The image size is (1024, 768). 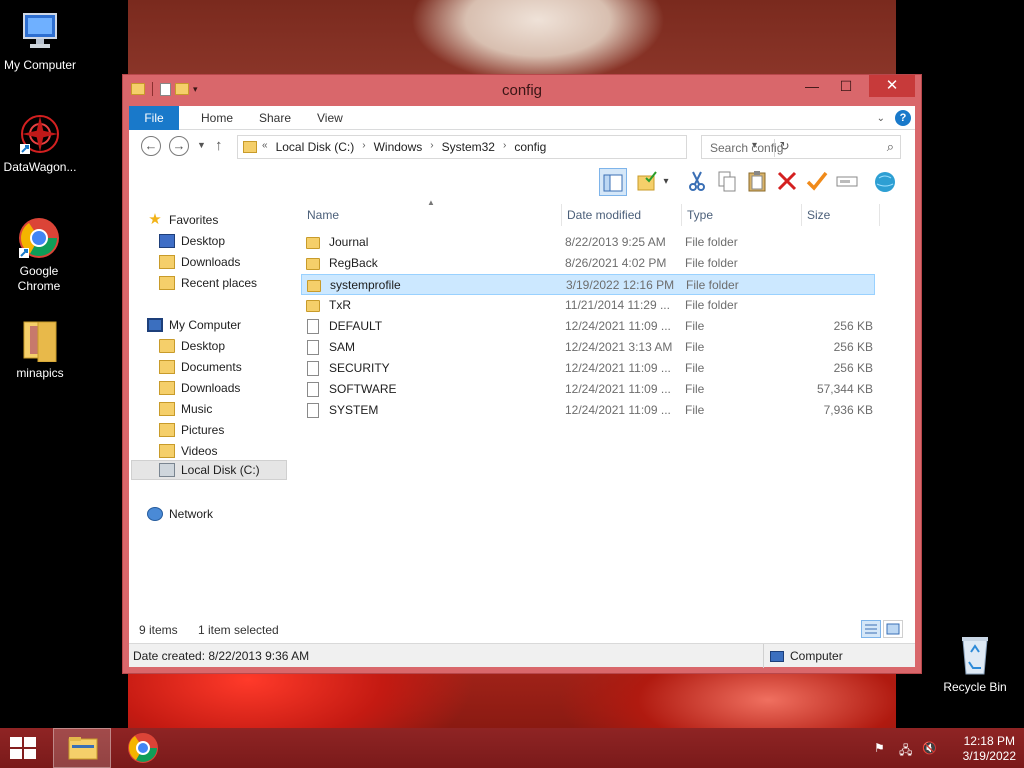 What do you see at coordinates (323, 215) in the screenshot?
I see `column-header-name: Name` at bounding box center [323, 215].